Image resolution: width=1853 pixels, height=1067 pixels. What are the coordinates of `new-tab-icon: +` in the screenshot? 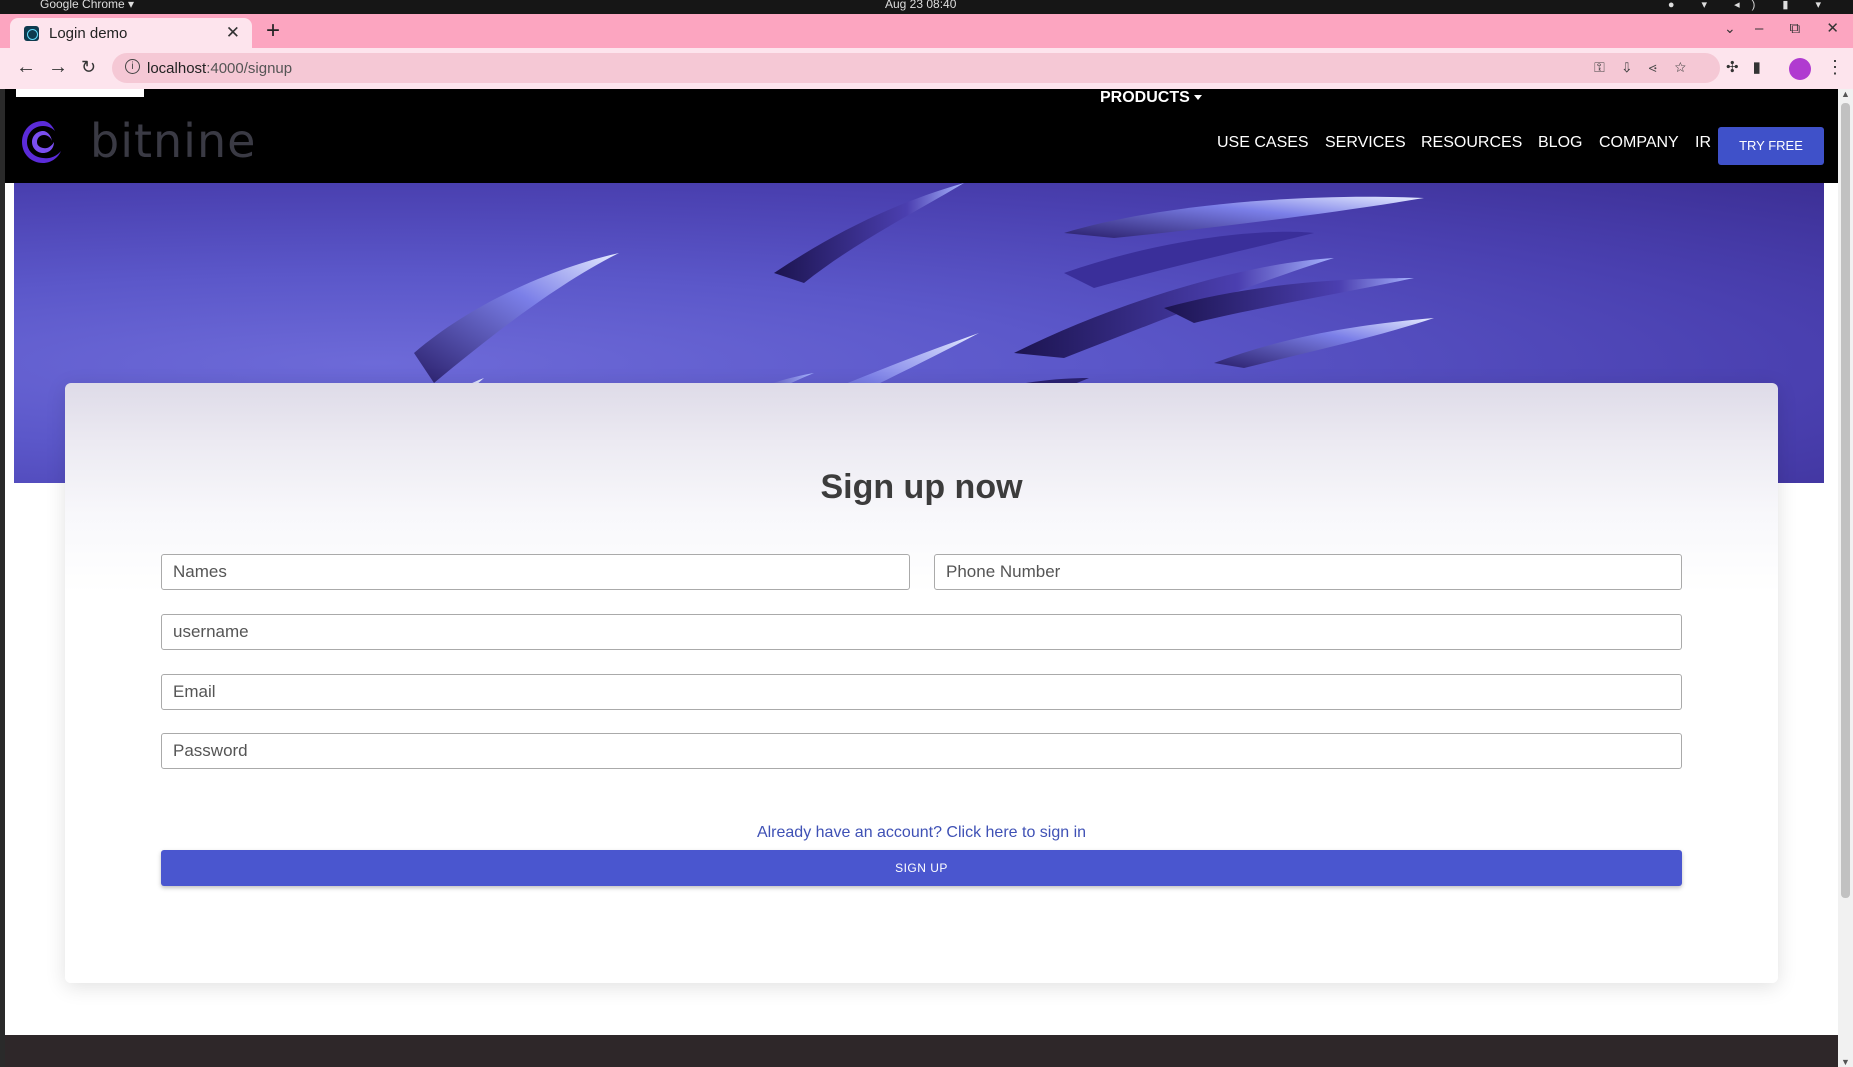 It's located at (273, 31).